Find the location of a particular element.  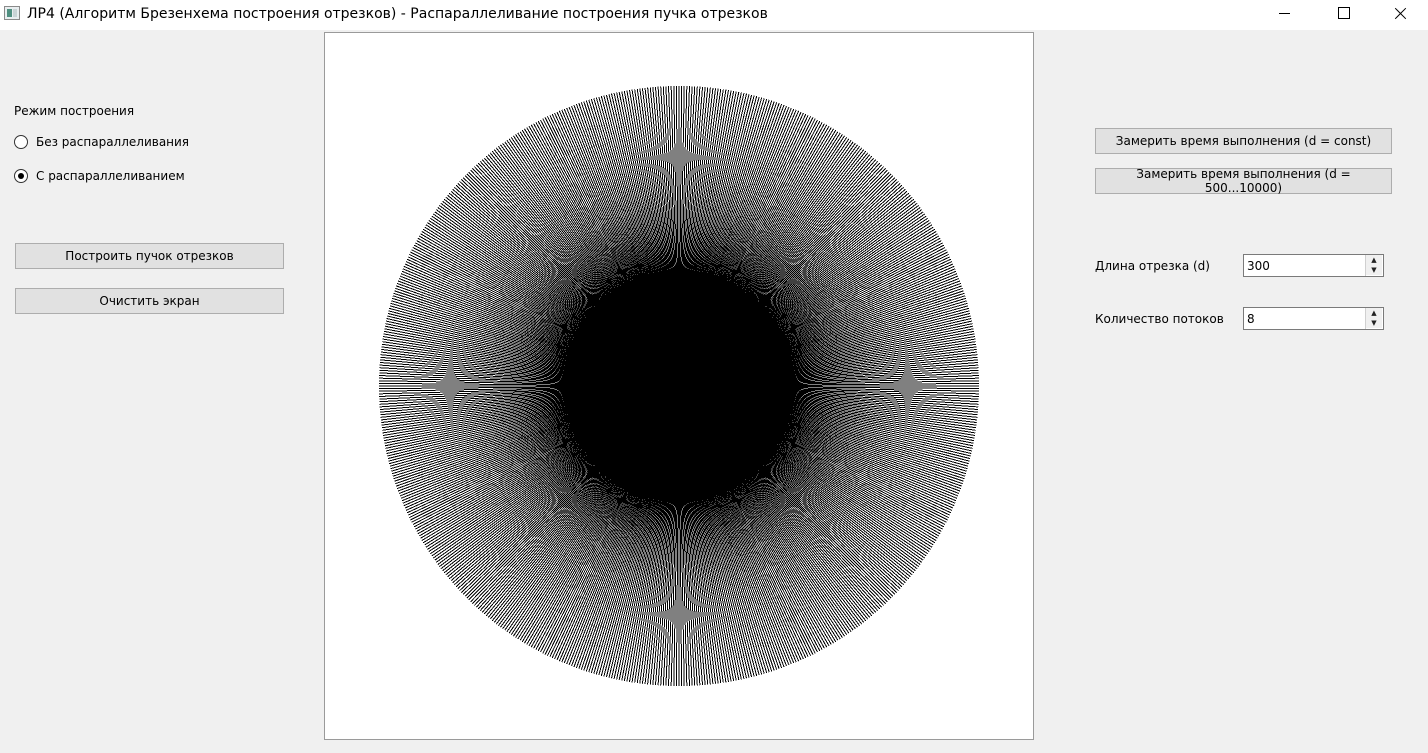

threads-input is located at coordinates (1305, 318).